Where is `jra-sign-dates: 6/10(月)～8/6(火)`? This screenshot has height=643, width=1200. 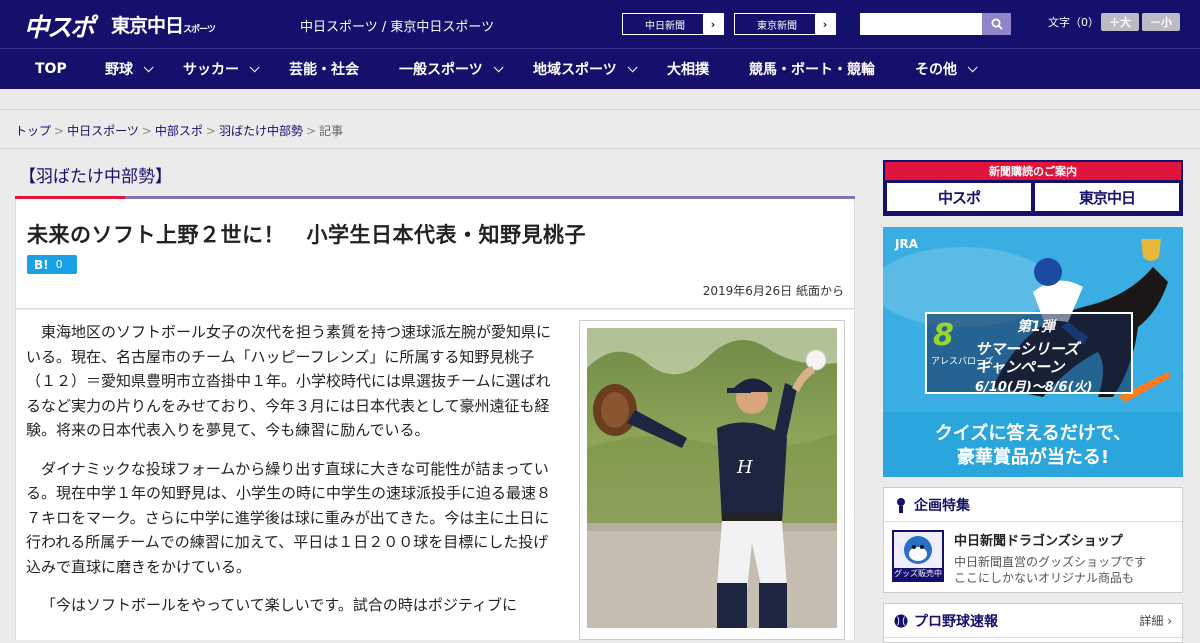
jra-sign-dates: 6/10(月)～8/6(火) is located at coordinates (1034, 387).